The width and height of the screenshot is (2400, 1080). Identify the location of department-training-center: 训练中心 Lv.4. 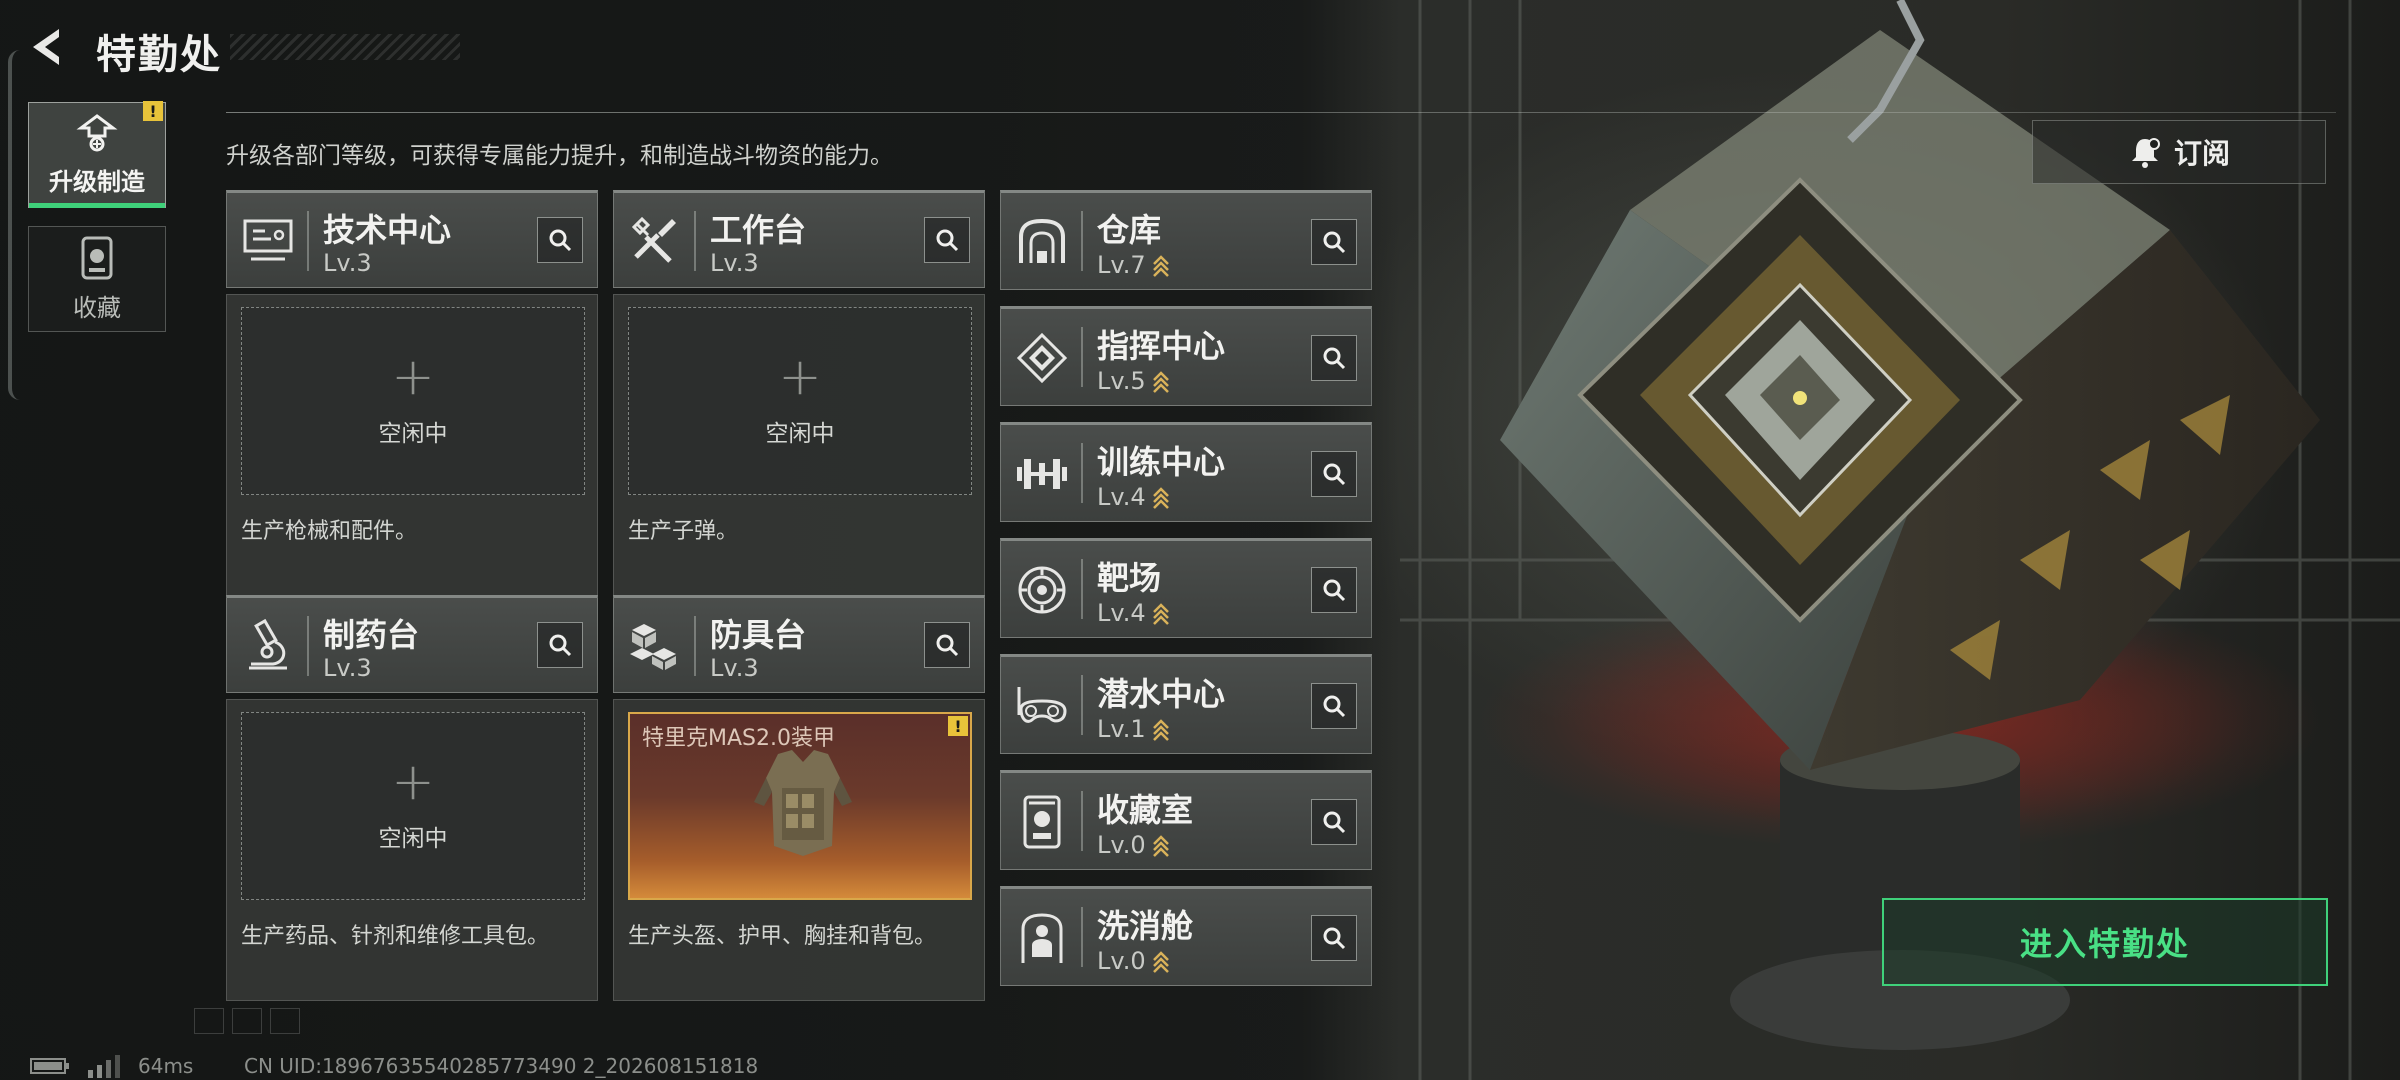
(1186, 472).